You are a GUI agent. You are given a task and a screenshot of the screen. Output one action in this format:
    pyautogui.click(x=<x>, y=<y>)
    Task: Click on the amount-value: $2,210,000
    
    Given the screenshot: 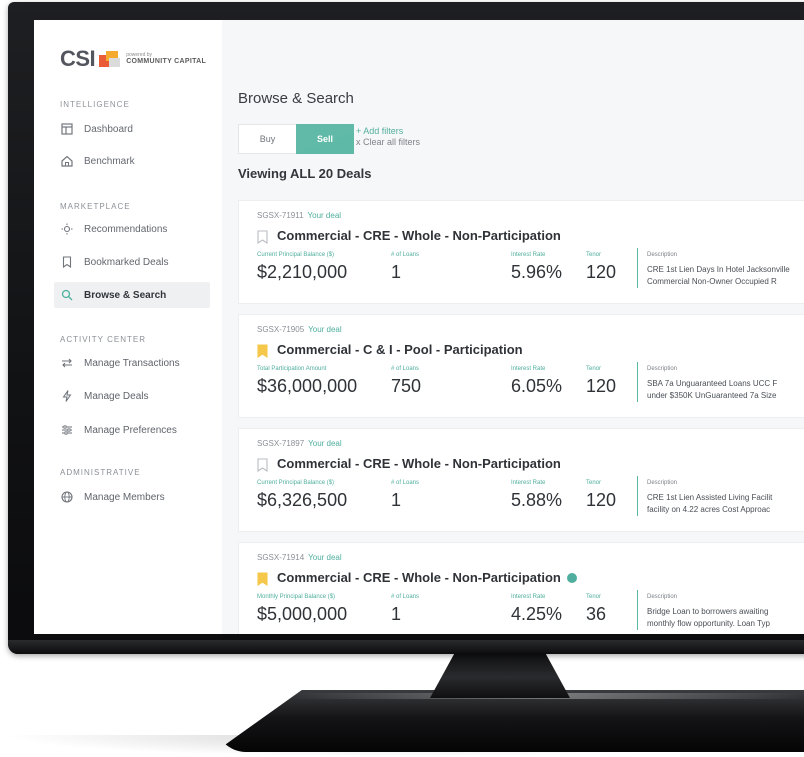 What is the action you would take?
    pyautogui.click(x=302, y=272)
    